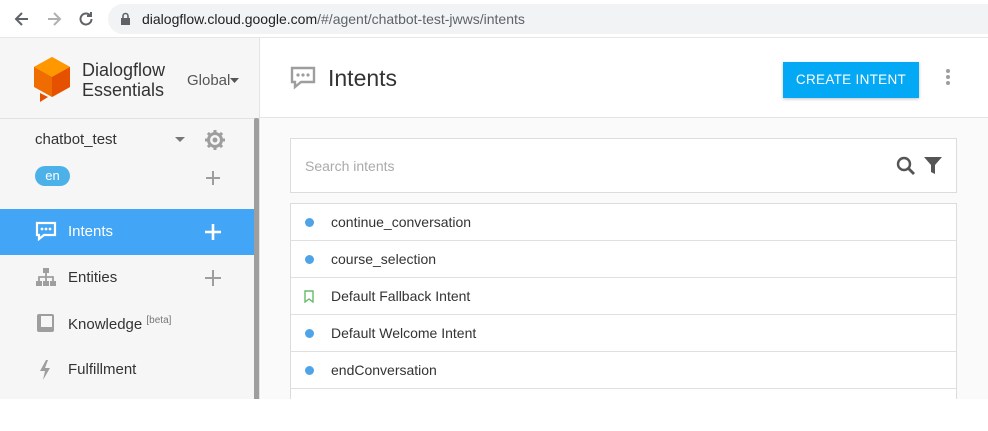  I want to click on sidebar-item-label: Intents, so click(91, 231).